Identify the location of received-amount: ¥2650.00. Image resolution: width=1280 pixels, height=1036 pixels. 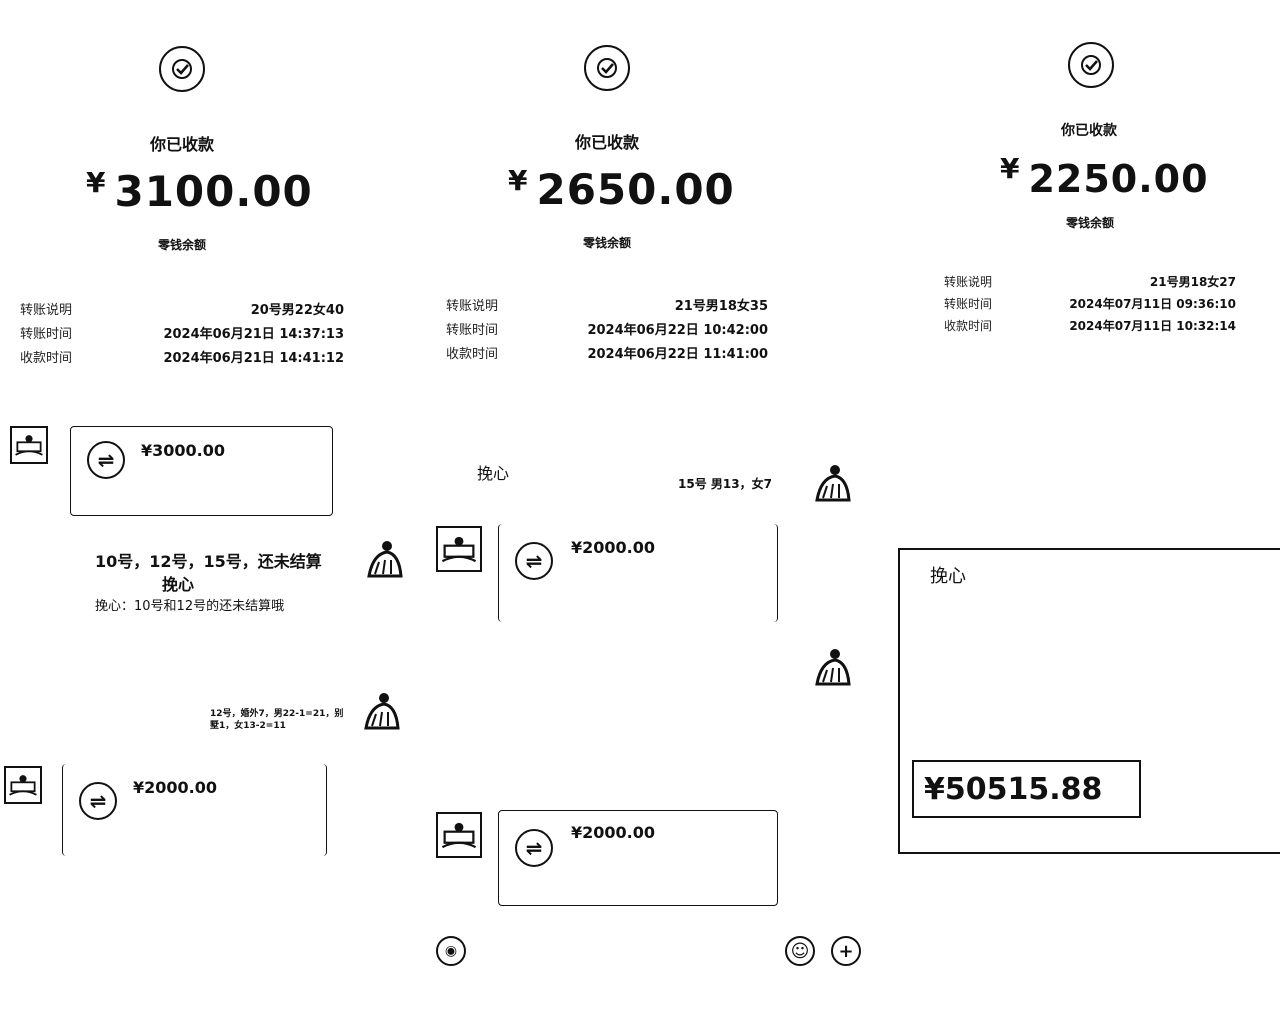
(621, 189).